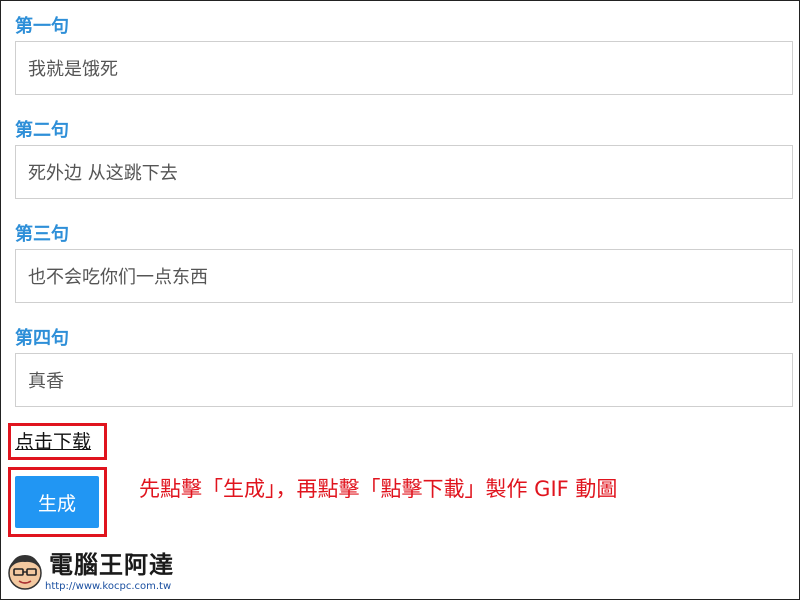 The image size is (800, 600). What do you see at coordinates (378, 489) in the screenshot?
I see `instruction-annotation: 先點擊「生成」，再點擊「點擊下載」製作 GIF 動圖` at bounding box center [378, 489].